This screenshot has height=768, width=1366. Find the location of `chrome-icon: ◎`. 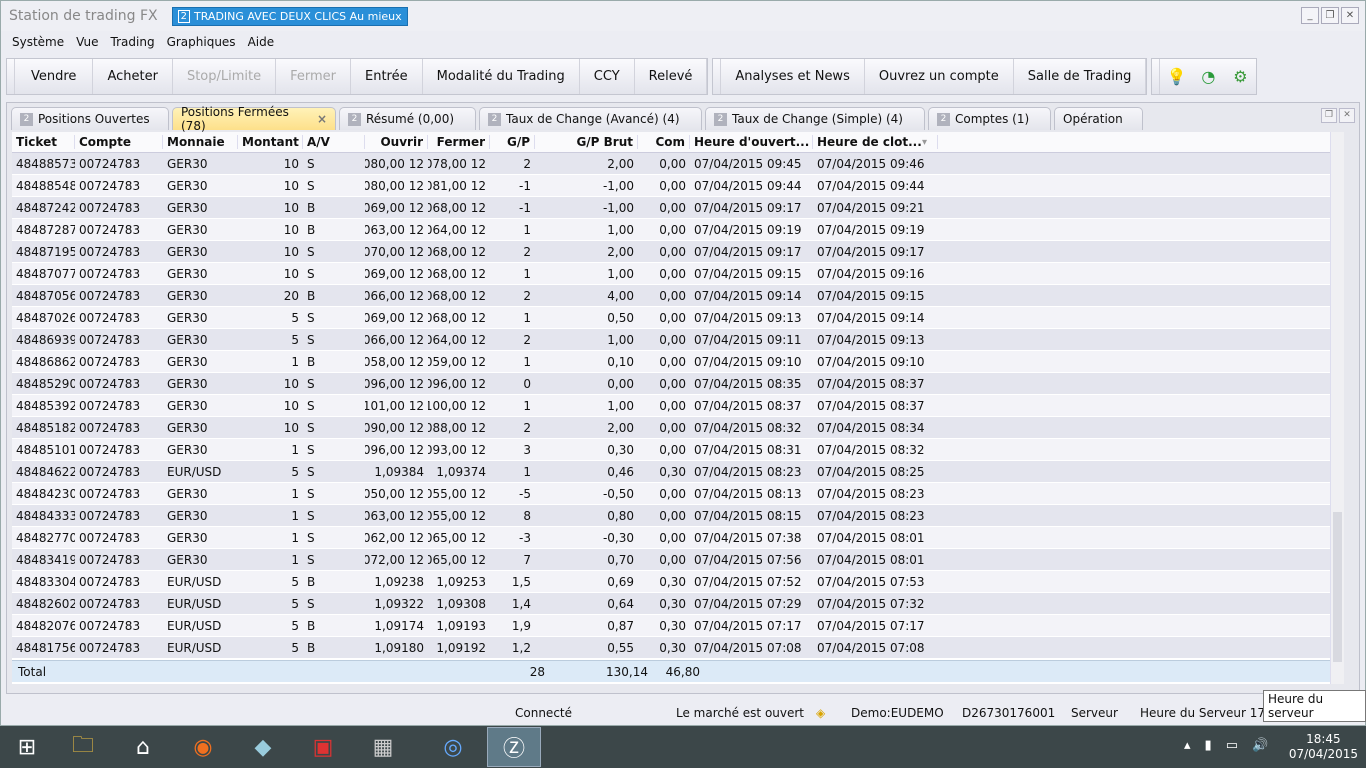

chrome-icon: ◎ is located at coordinates (453, 747).